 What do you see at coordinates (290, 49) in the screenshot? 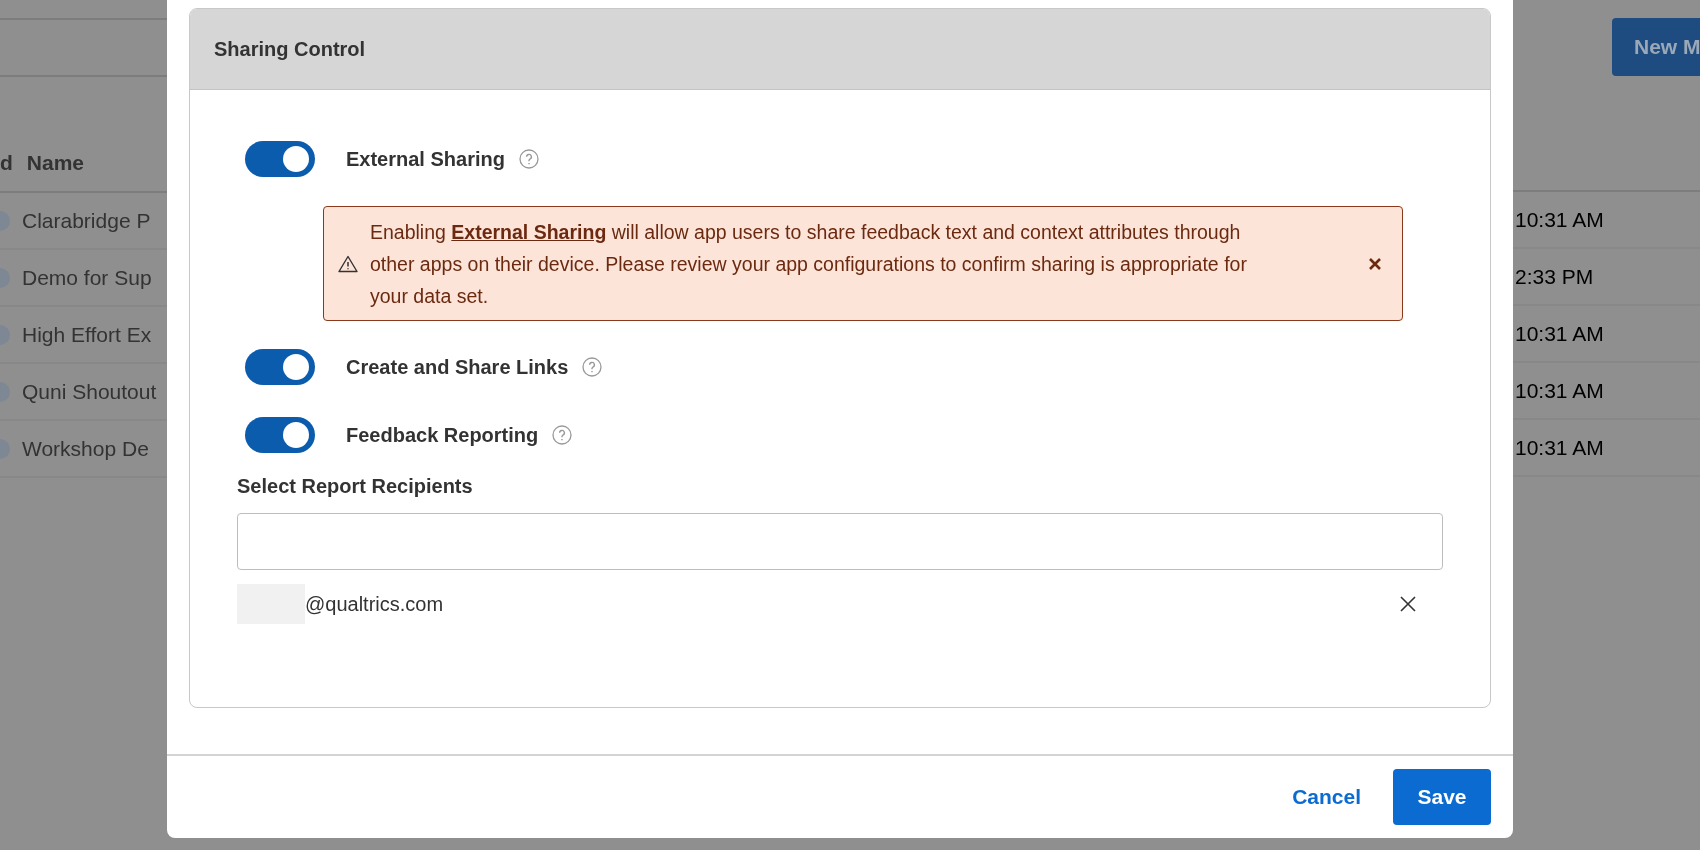
I see `card-title: Sharing Control` at bounding box center [290, 49].